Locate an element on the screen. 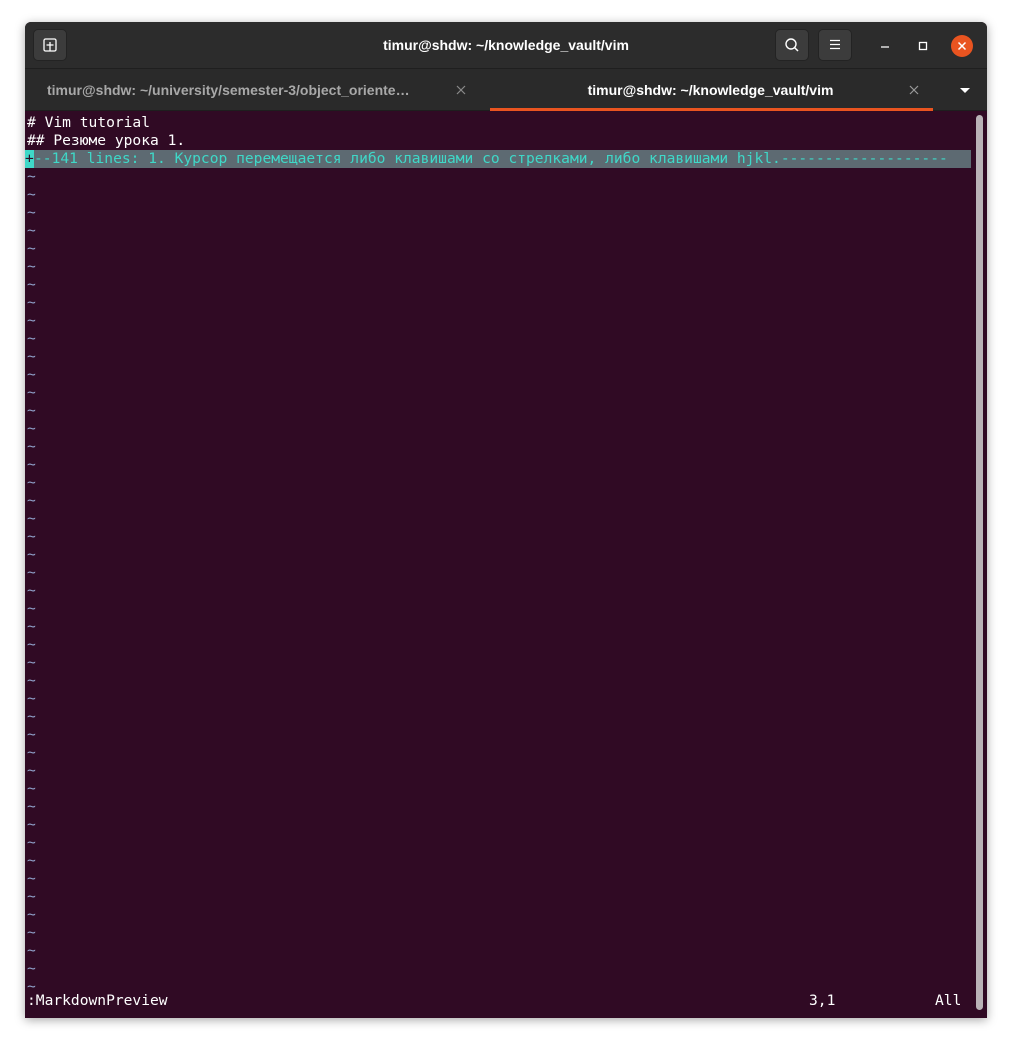  scroll-indicator: All is located at coordinates (948, 1000).